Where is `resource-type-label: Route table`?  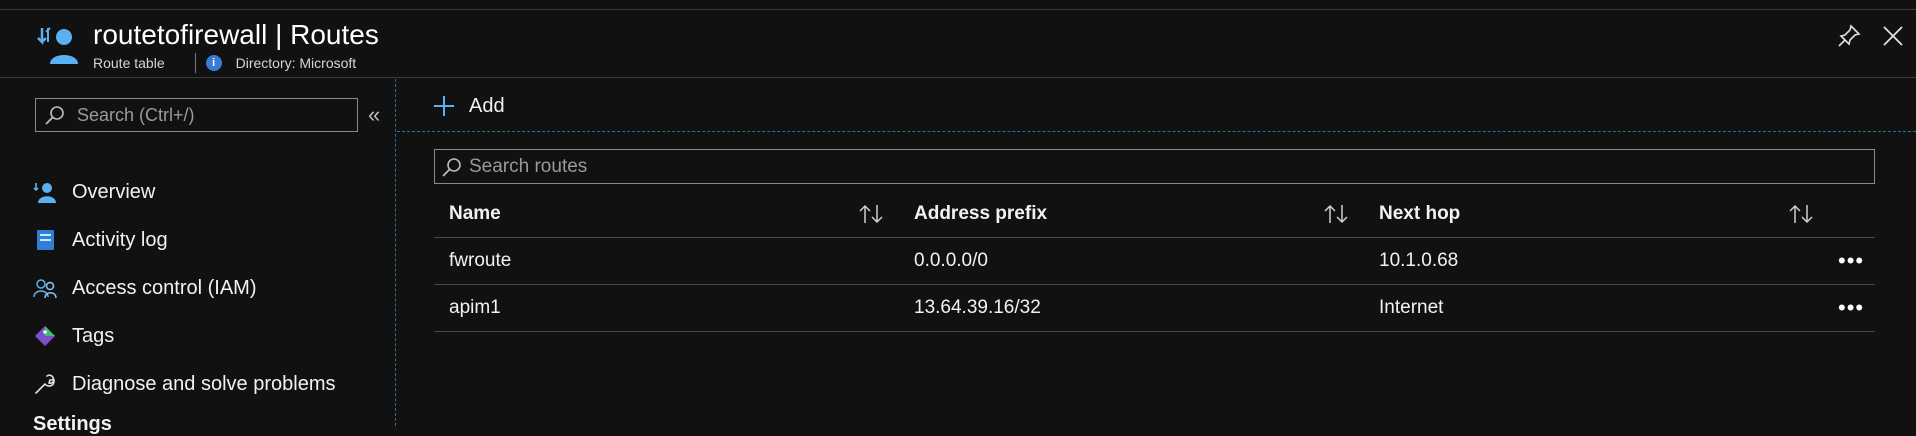
resource-type-label: Route table is located at coordinates (129, 63).